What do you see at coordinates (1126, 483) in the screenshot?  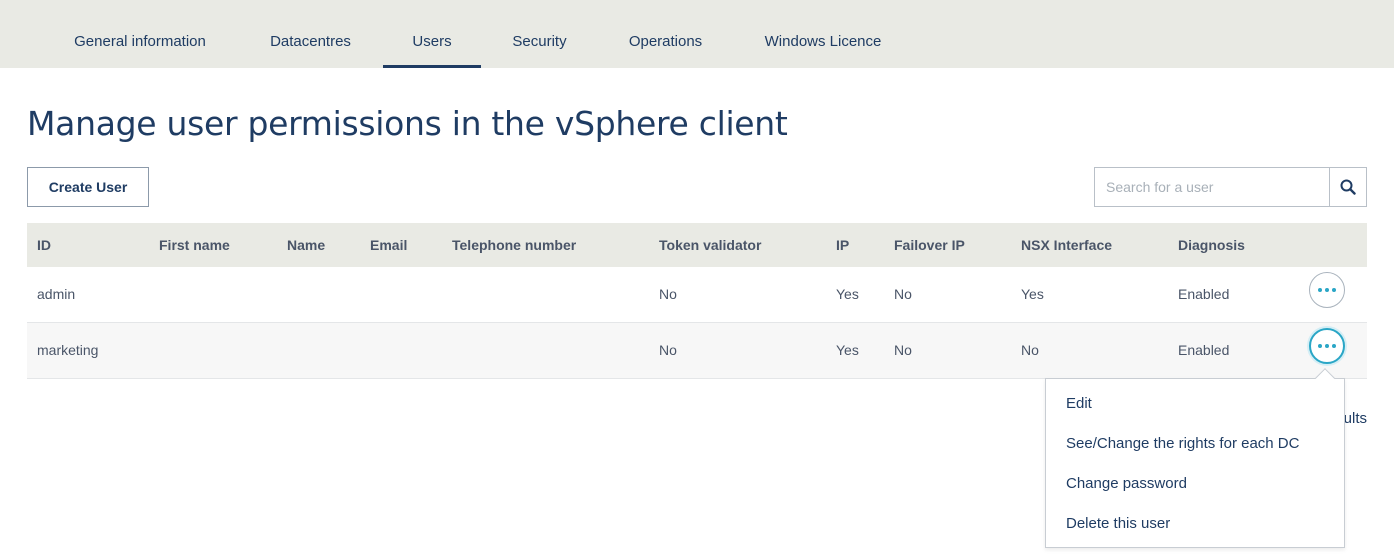 I see `menu-item-change-password: Change password` at bounding box center [1126, 483].